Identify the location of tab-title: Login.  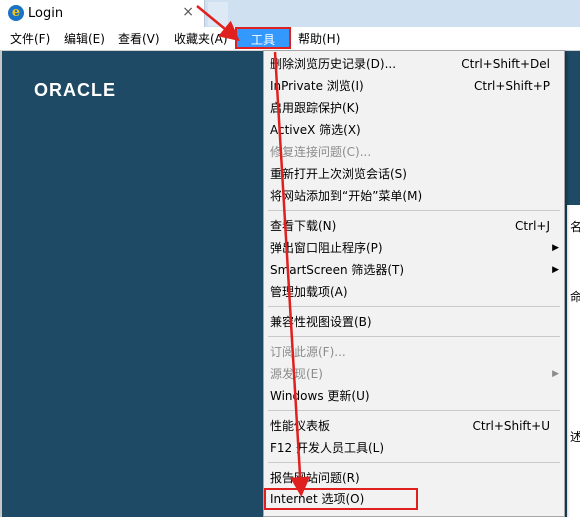
(46, 13).